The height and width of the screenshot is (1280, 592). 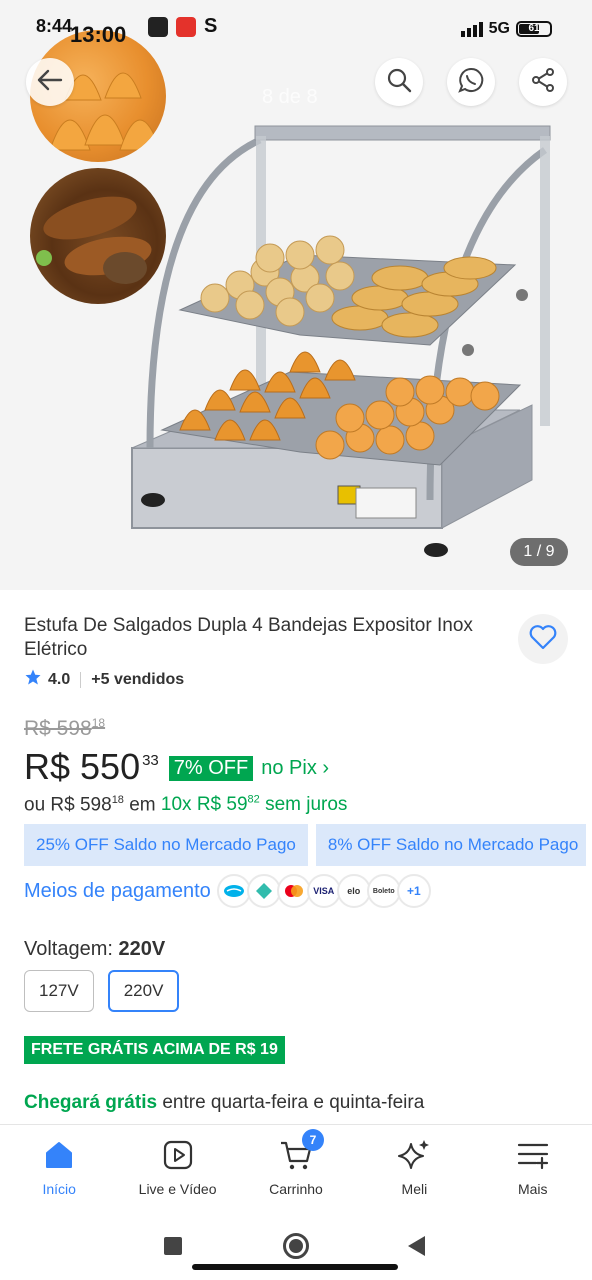 I want to click on gesture-handle, so click(x=295, y=1267).